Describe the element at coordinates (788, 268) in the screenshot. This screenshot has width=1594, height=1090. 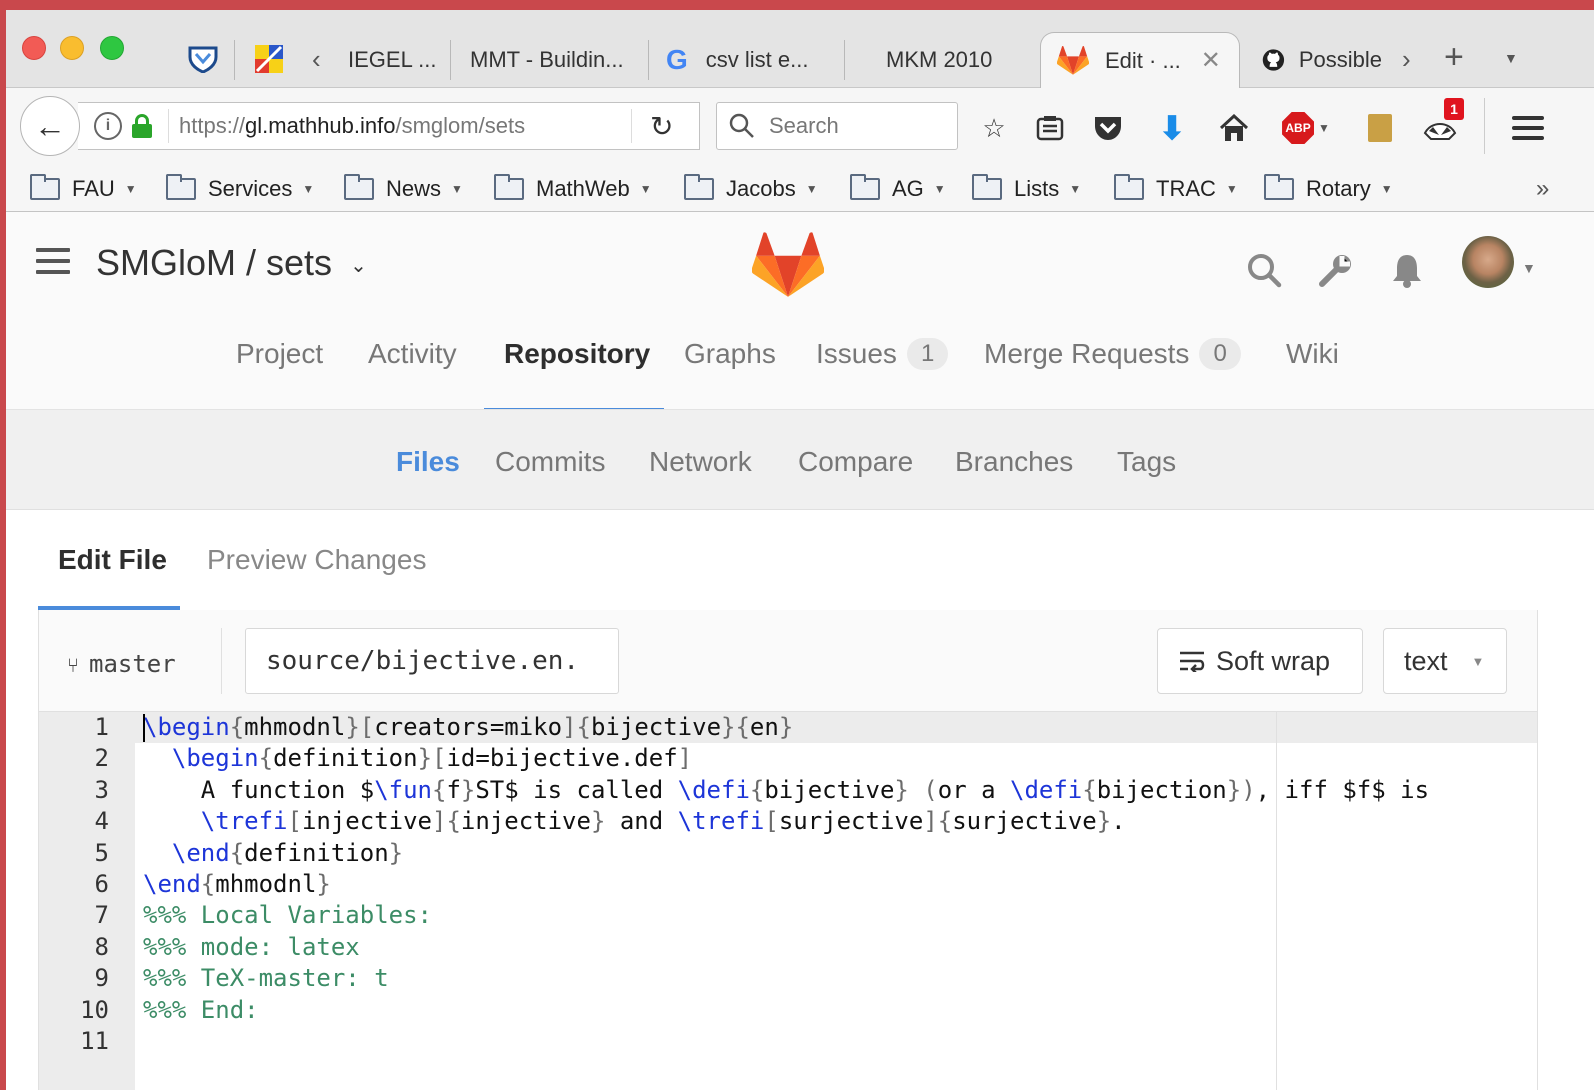
I see `gitlab-logo` at that location.